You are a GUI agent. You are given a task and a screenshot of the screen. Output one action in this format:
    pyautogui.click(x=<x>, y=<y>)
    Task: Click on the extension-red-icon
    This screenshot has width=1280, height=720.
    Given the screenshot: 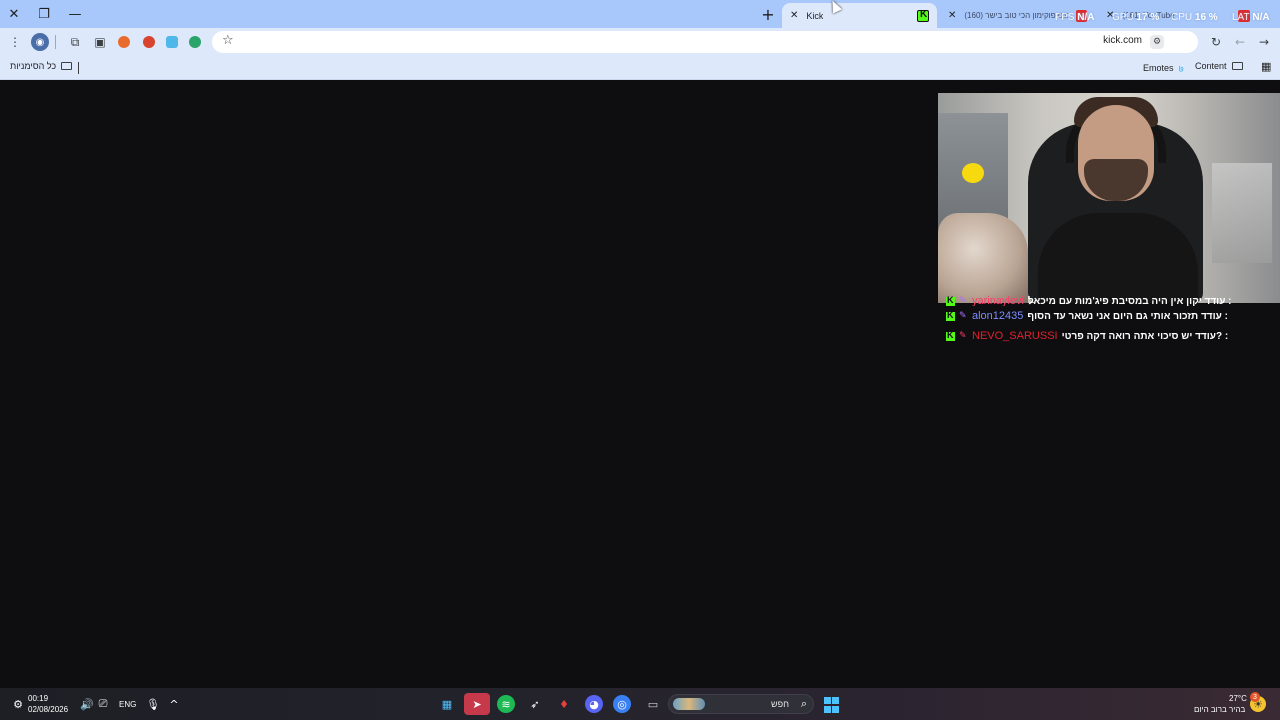 What is the action you would take?
    pyautogui.click(x=149, y=42)
    